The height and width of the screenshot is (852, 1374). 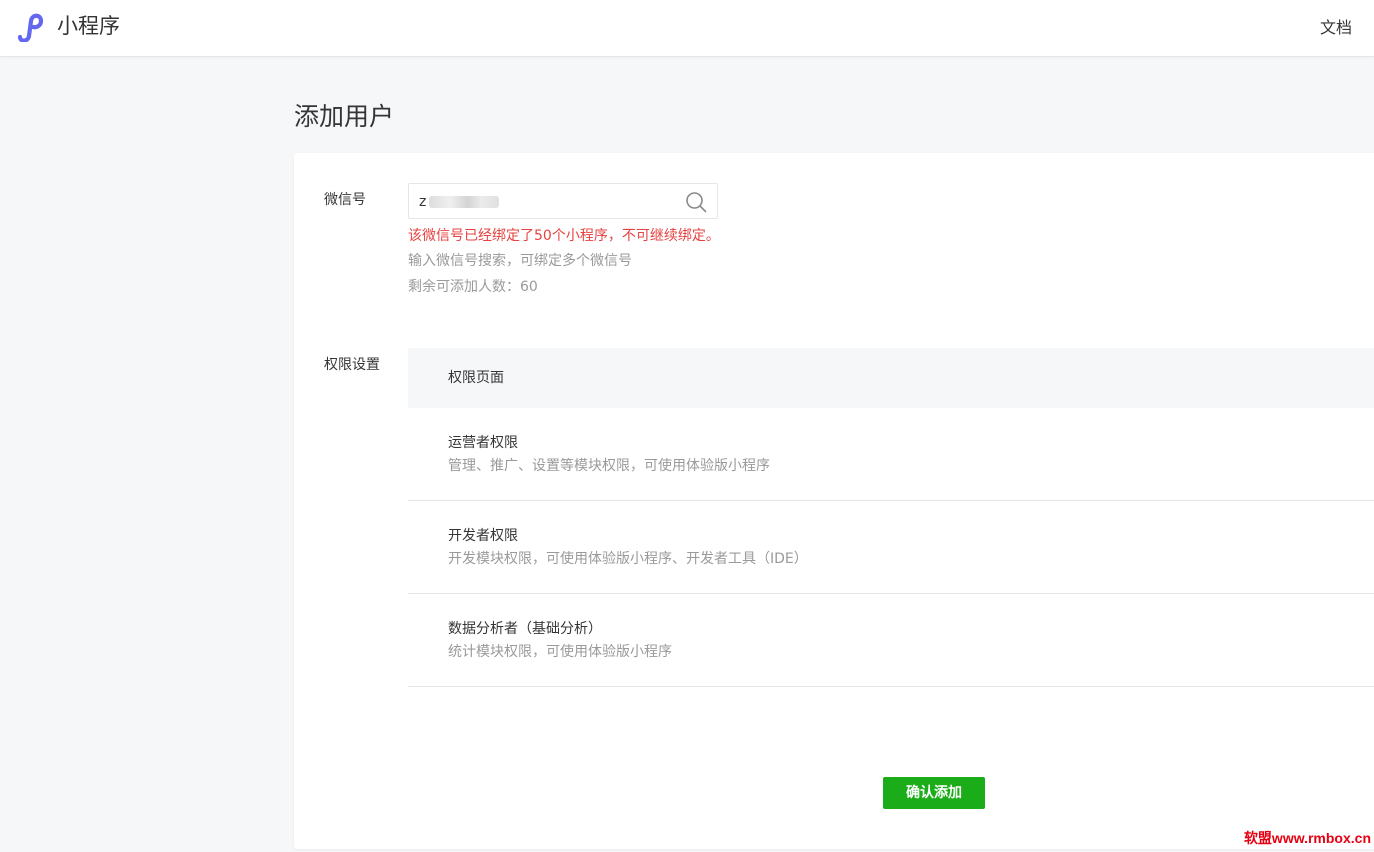 What do you see at coordinates (696, 202) in the screenshot?
I see `search-icon` at bounding box center [696, 202].